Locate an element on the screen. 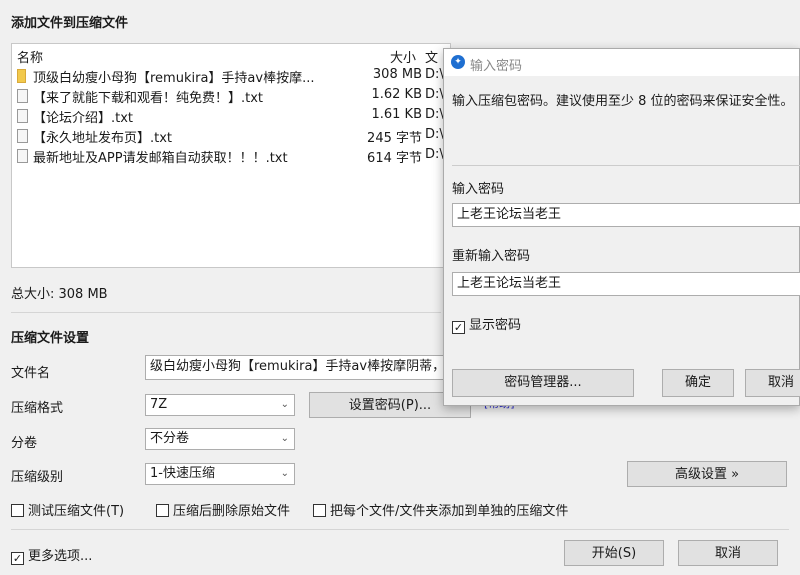 The image size is (800, 575). volume-label: 分卷 is located at coordinates (24, 443).